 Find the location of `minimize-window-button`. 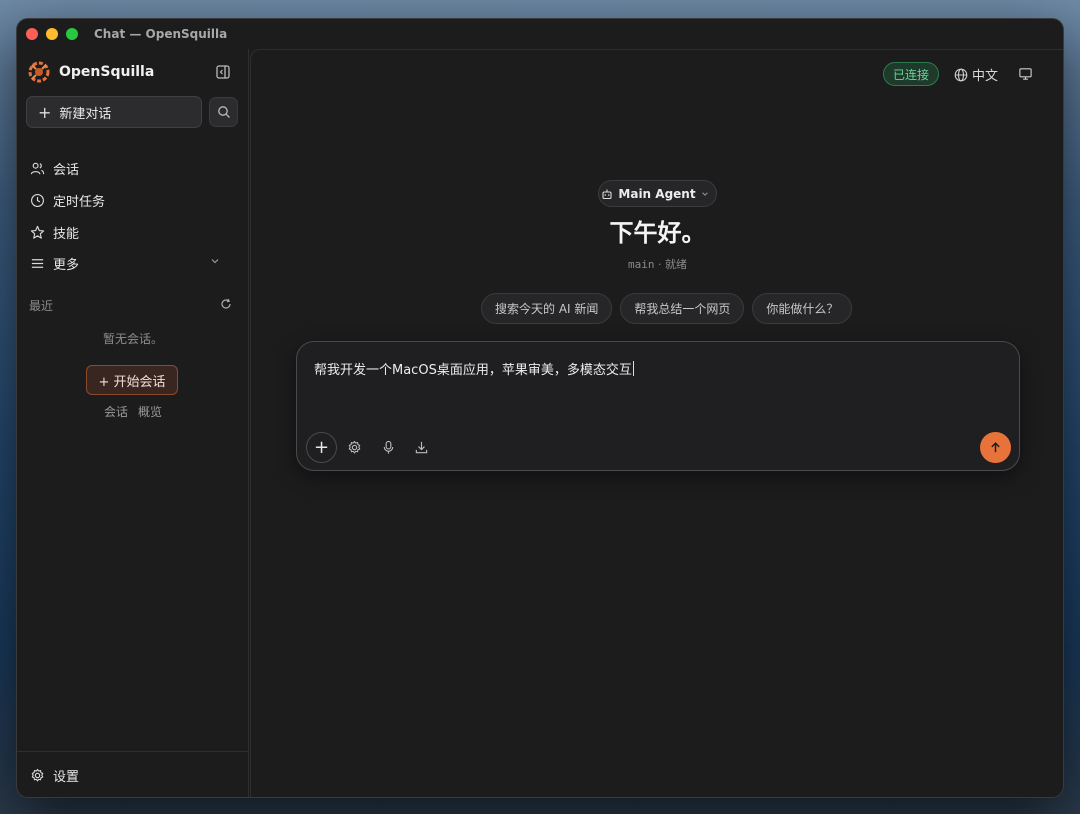

minimize-window-button is located at coordinates (52, 34).